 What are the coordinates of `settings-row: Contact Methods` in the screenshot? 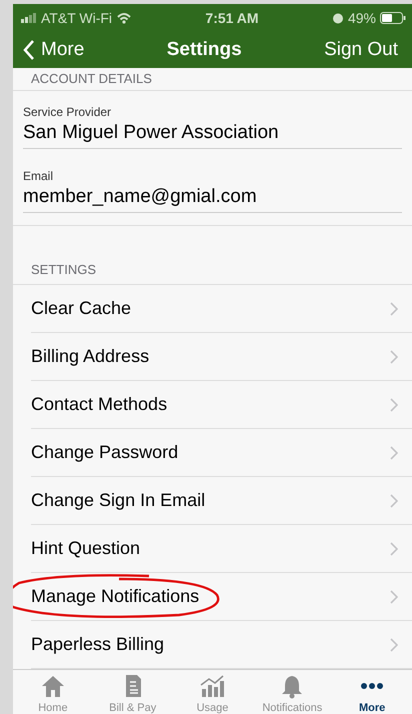 It's located at (221, 405).